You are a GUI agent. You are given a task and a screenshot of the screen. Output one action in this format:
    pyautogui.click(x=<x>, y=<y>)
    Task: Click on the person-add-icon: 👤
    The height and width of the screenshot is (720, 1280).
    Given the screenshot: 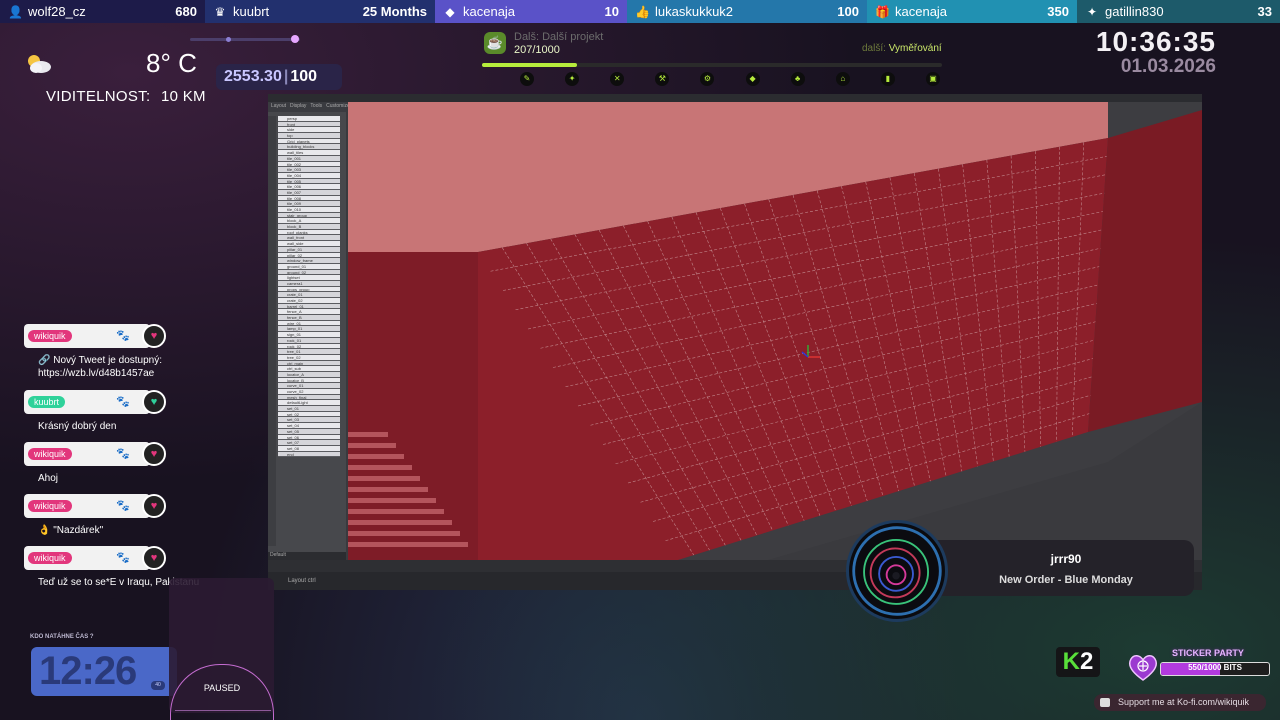 What is the action you would take?
    pyautogui.click(x=15, y=11)
    